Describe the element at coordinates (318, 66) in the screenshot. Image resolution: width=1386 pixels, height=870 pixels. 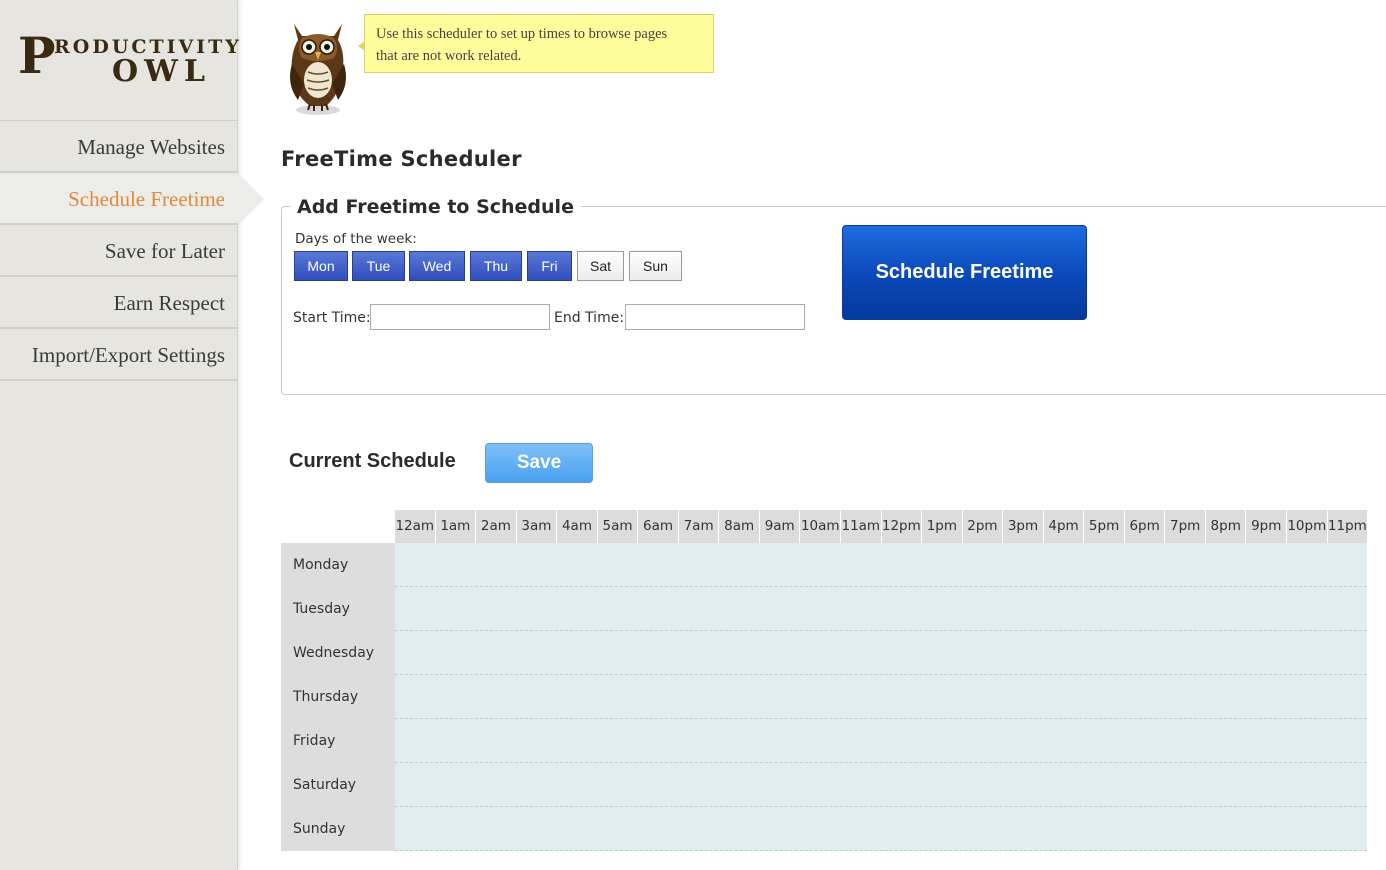
I see `owl-icon` at that location.